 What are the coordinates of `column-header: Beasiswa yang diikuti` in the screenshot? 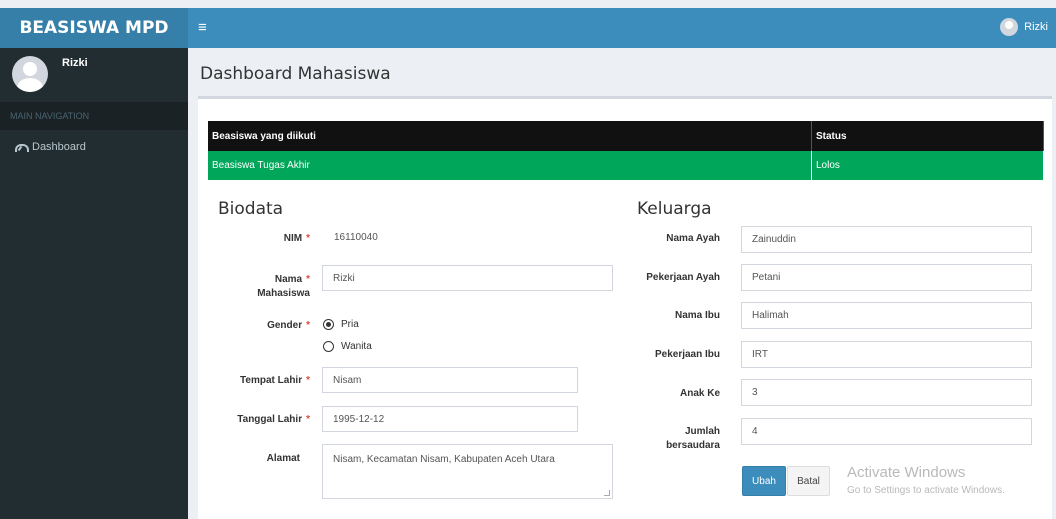 It's located at (510, 136).